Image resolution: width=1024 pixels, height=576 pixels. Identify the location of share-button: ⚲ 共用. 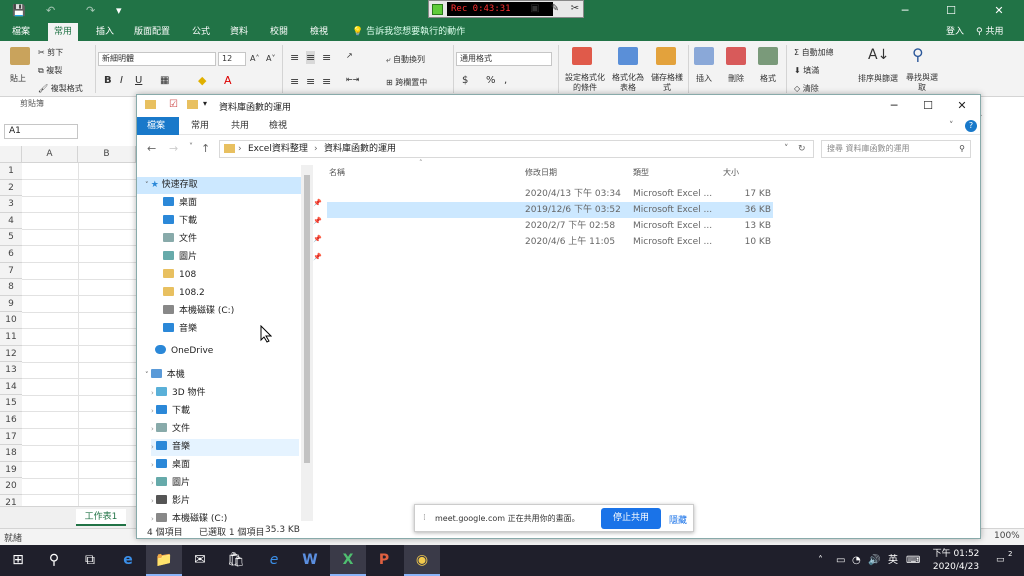
(989, 32).